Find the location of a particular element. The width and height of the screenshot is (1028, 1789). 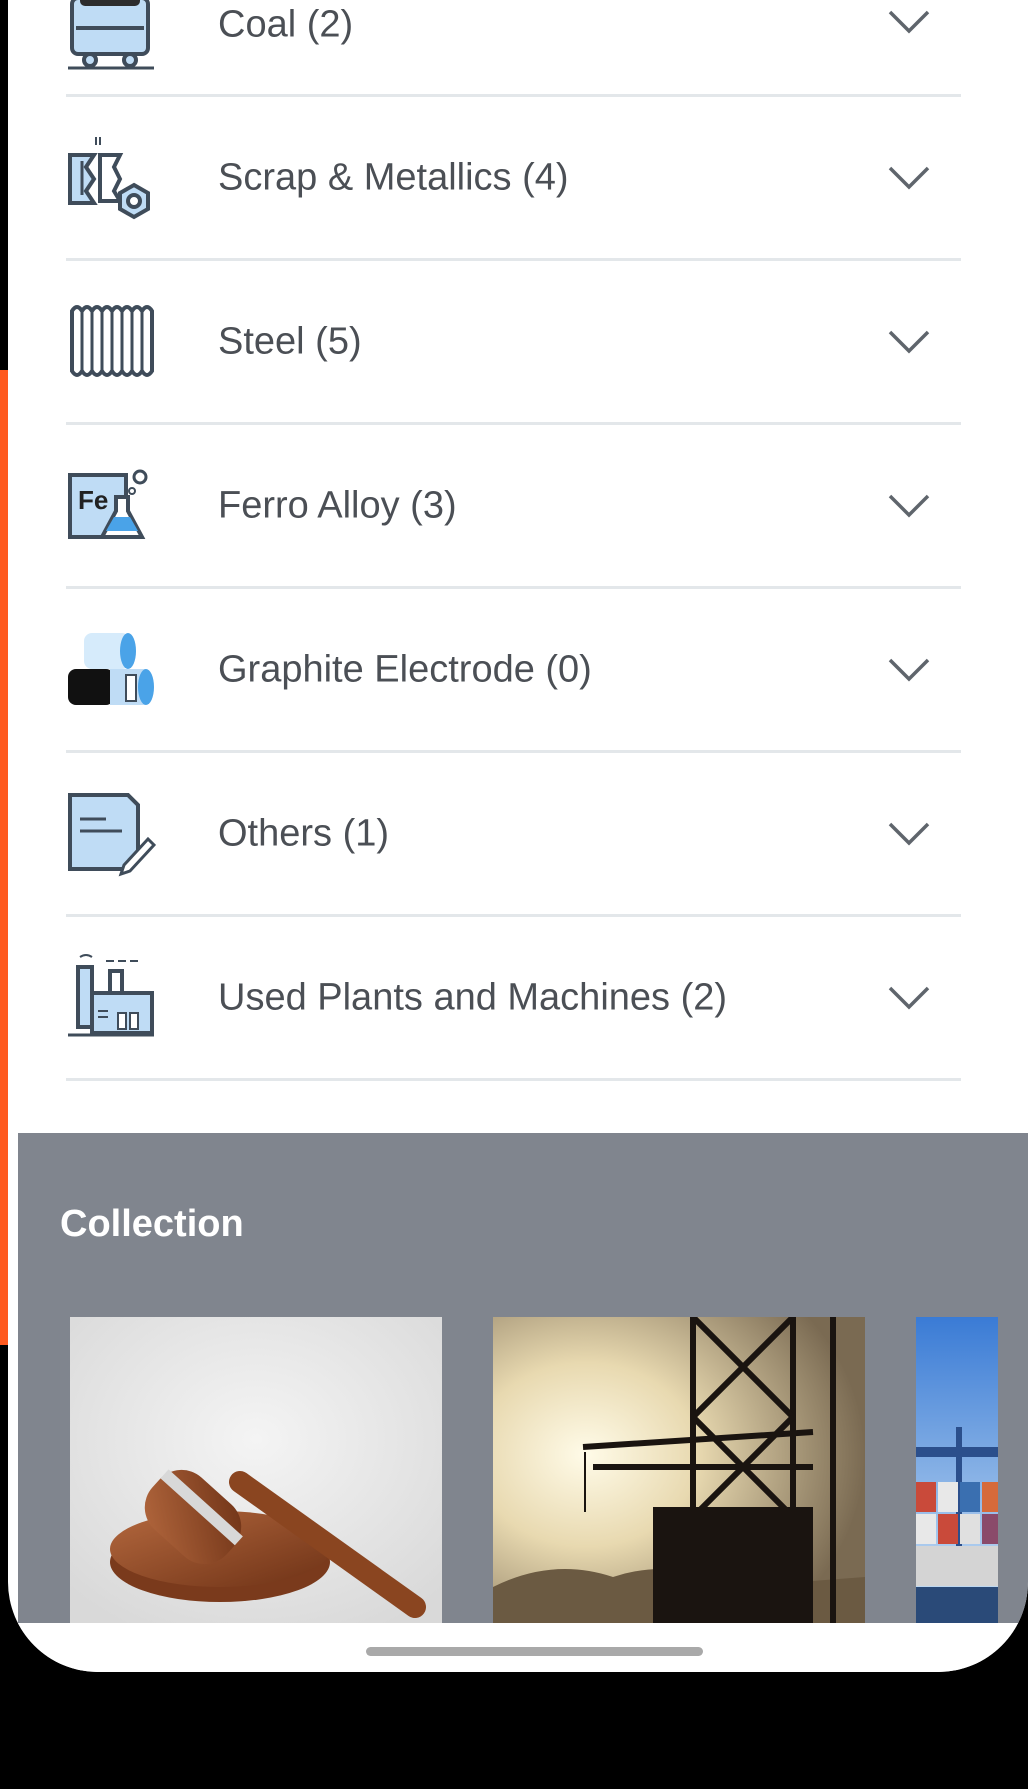

collection-card-shipping is located at coordinates (957, 1470).